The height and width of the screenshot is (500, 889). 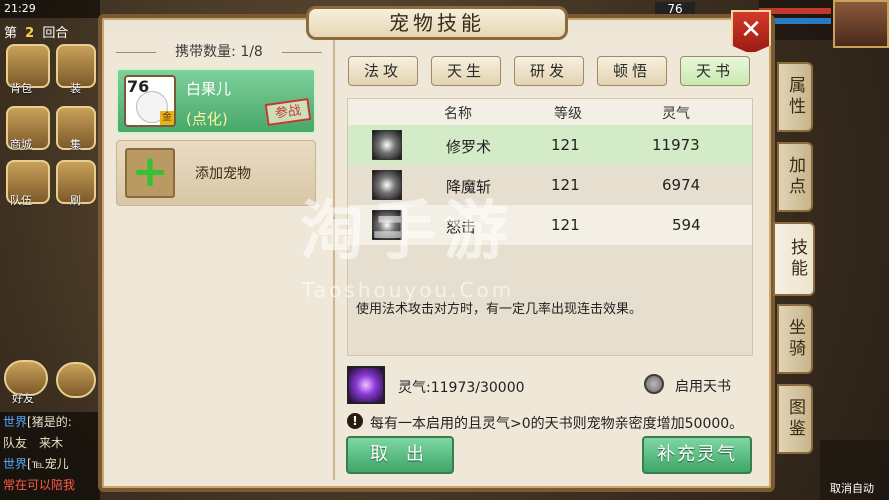 What do you see at coordinates (251, 52) in the screenshot?
I see `carry-value: 1/8` at bounding box center [251, 52].